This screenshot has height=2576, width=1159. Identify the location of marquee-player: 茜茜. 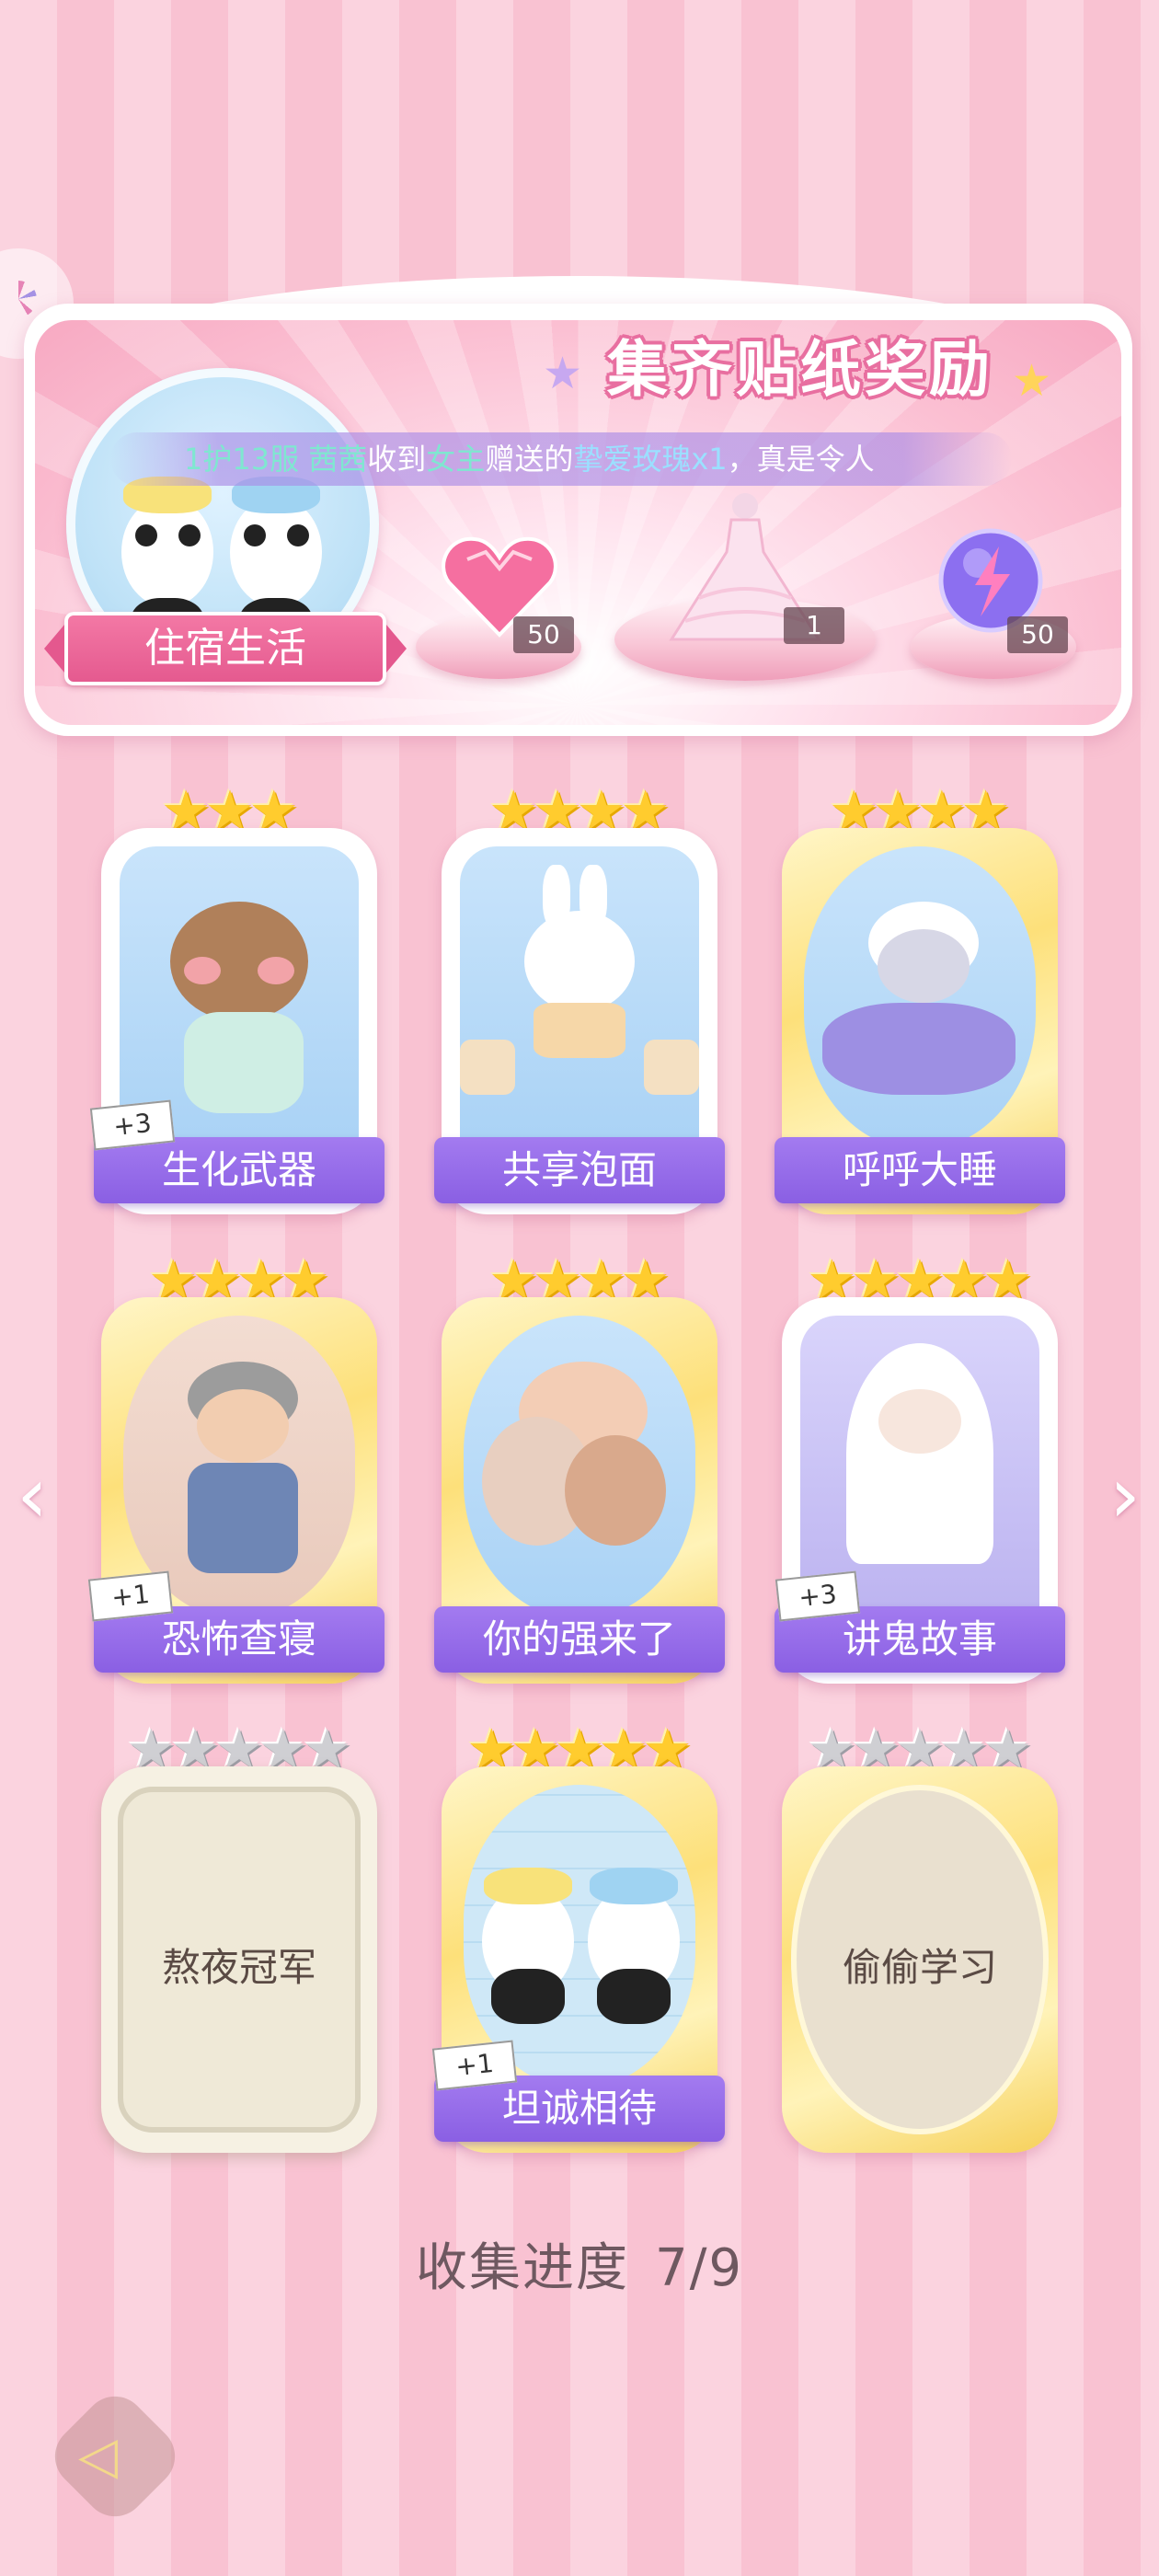
(338, 459).